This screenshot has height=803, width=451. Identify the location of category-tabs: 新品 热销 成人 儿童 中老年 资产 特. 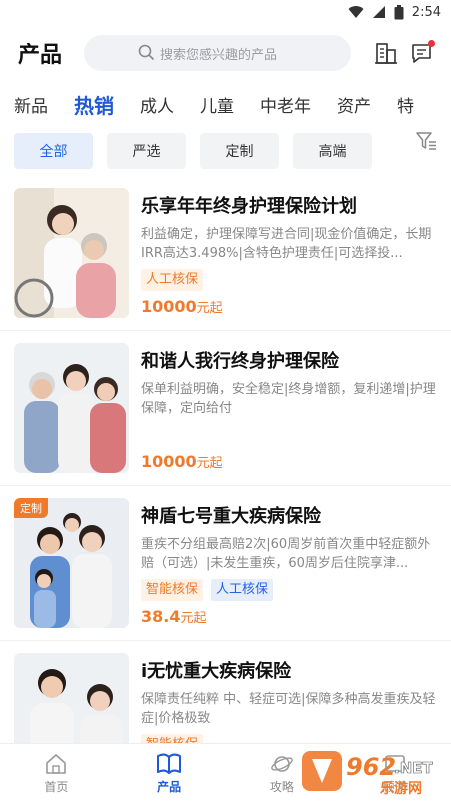
(225, 104).